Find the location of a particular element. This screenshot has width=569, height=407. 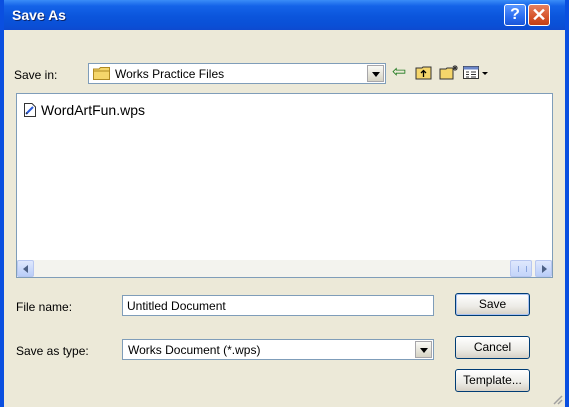

scroll-left-button is located at coordinates (25, 268).